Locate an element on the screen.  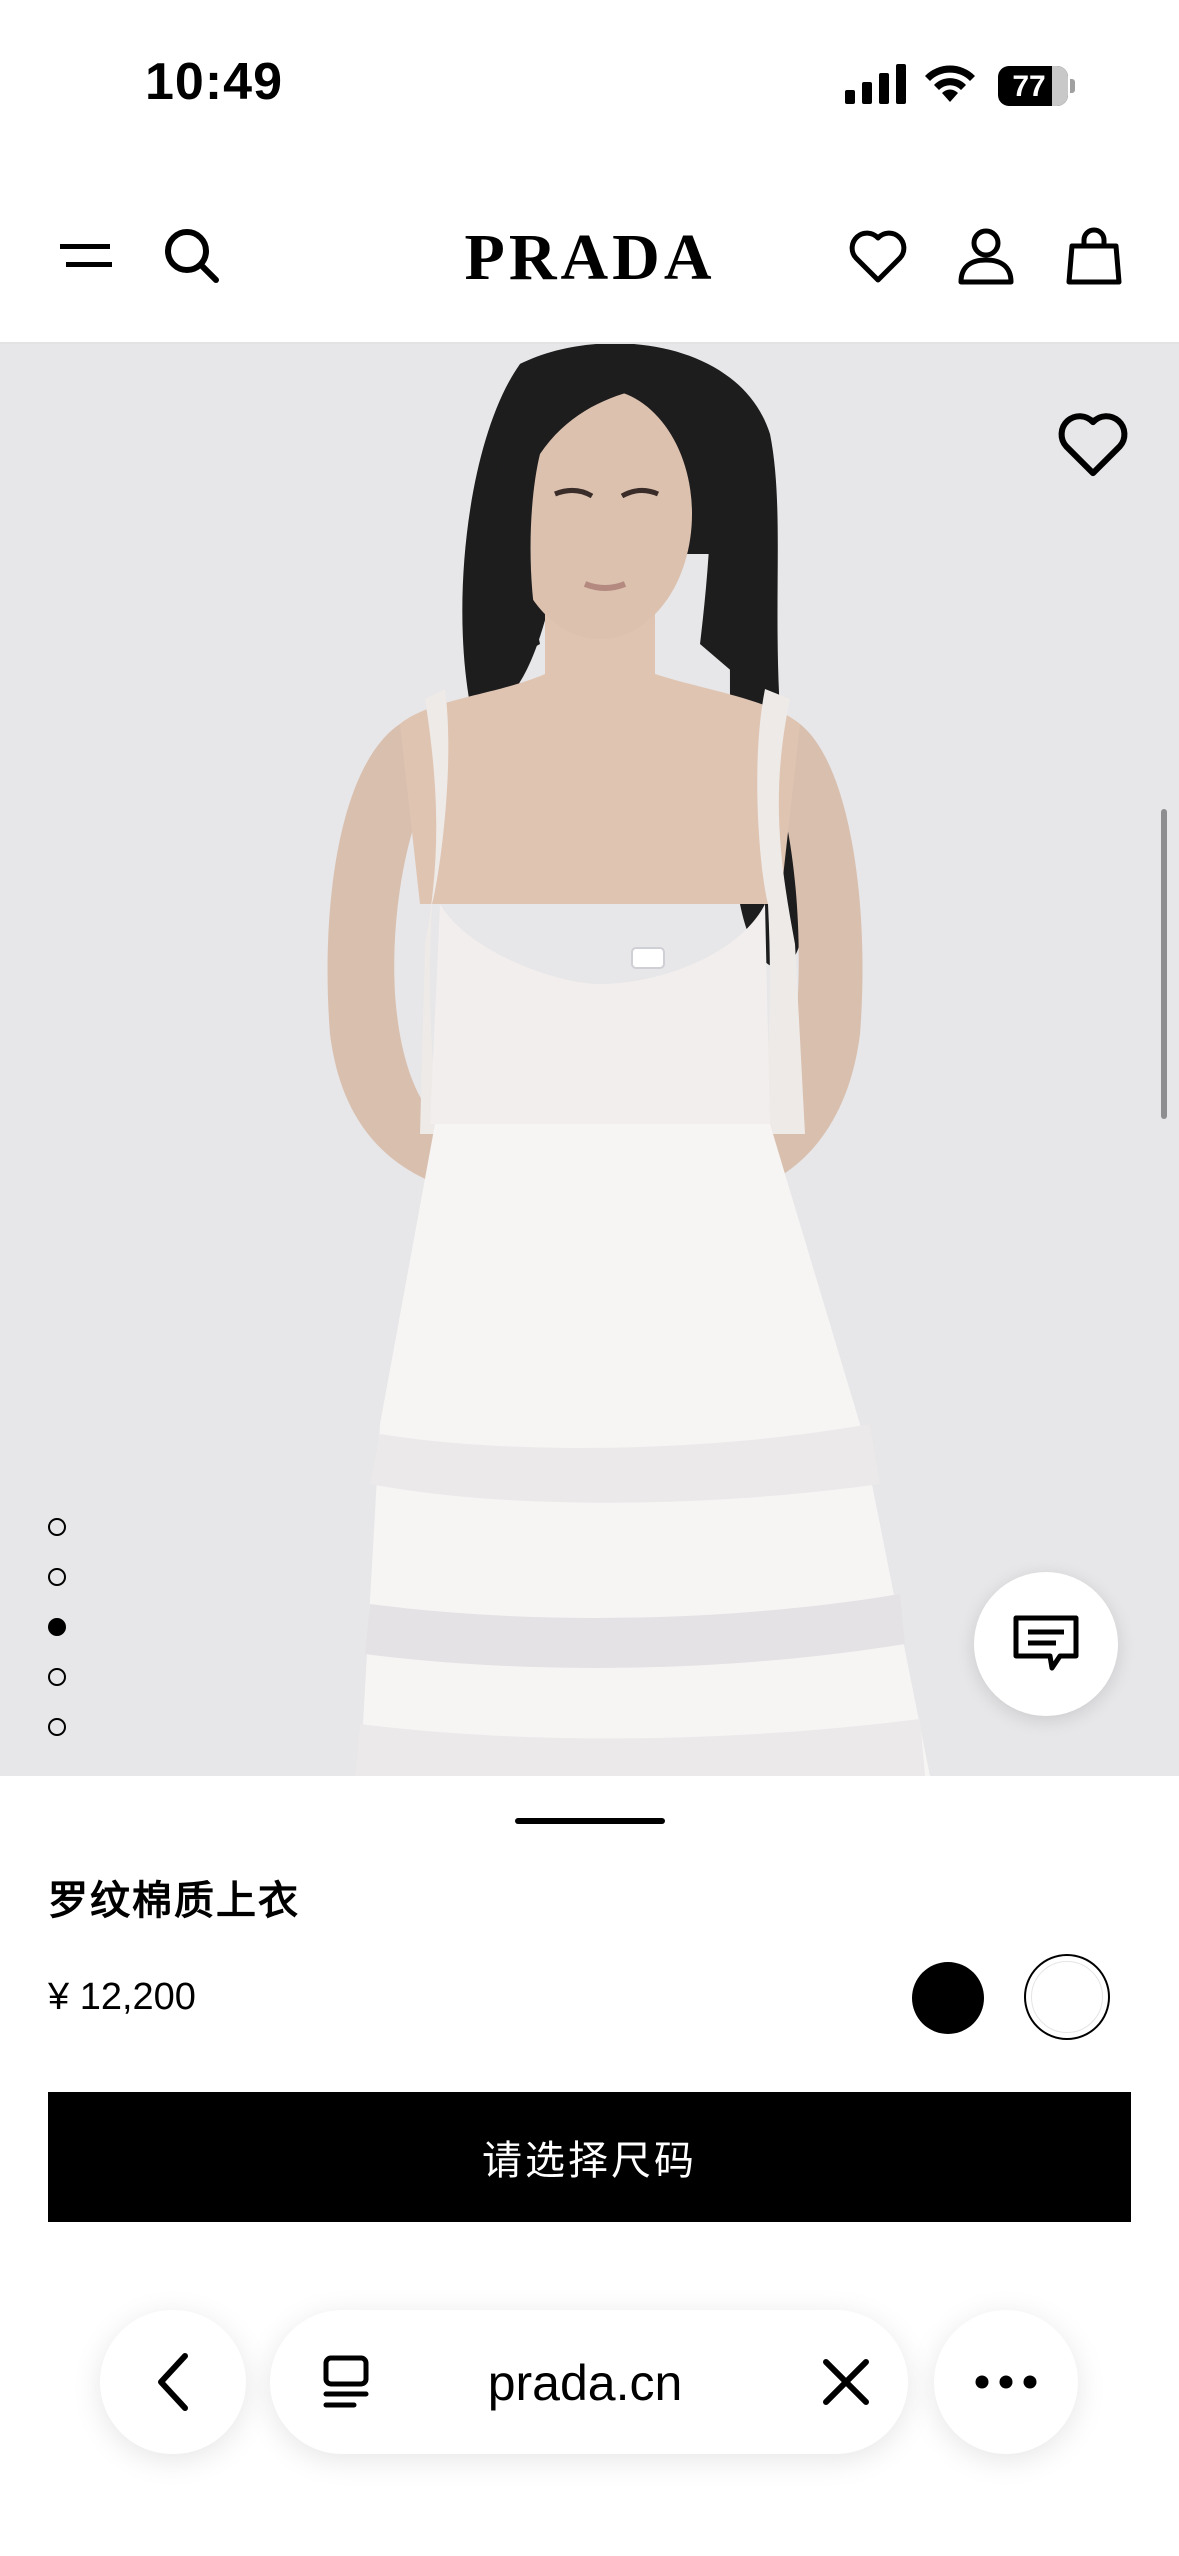
status-bar: 10:49 77 is located at coordinates (589, 85).